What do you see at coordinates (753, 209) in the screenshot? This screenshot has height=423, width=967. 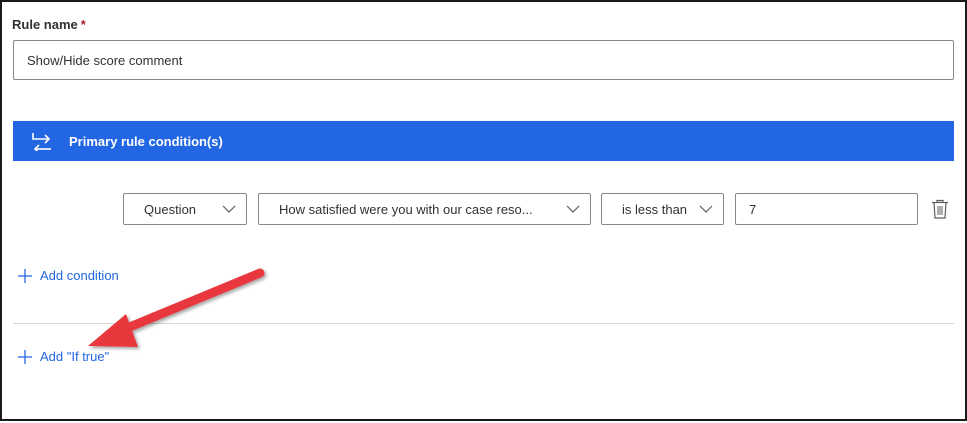 I see `condition-value: 7` at bounding box center [753, 209].